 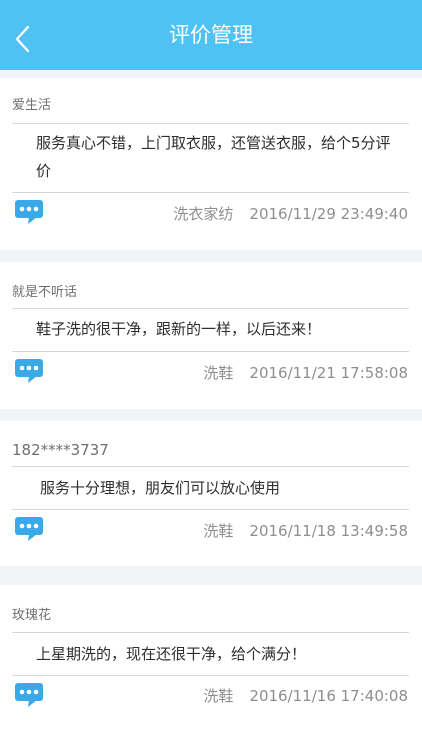 I want to click on review-meta: 洗鞋 2016/11/21 17:58:08, so click(x=305, y=373).